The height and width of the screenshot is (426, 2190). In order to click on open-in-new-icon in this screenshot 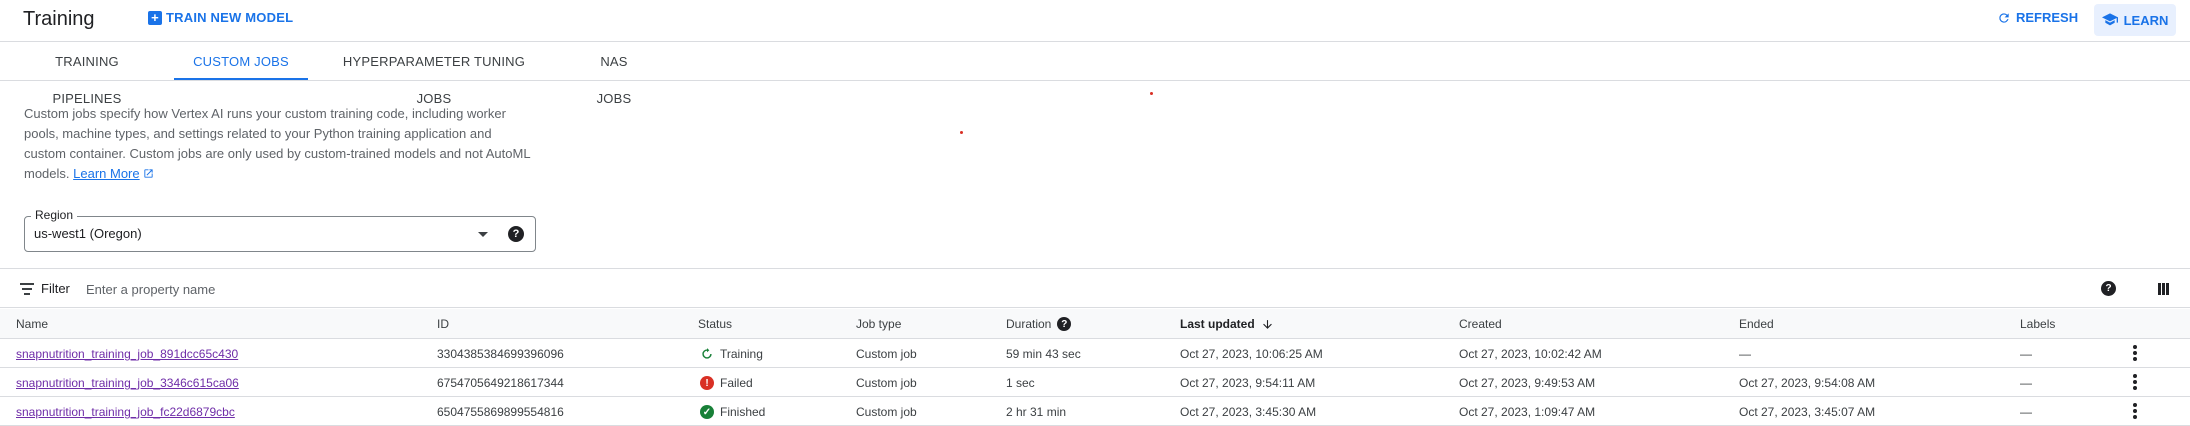, I will do `click(148, 173)`.